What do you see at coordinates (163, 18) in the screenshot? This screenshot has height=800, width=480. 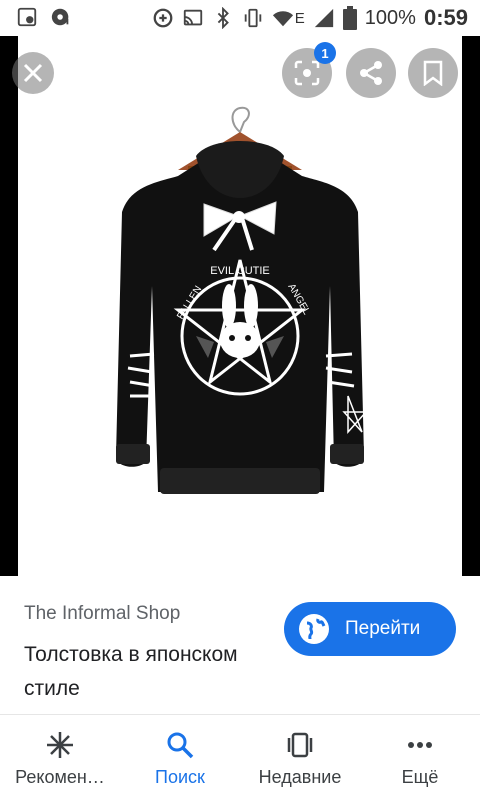 I see `data-saver-icon` at bounding box center [163, 18].